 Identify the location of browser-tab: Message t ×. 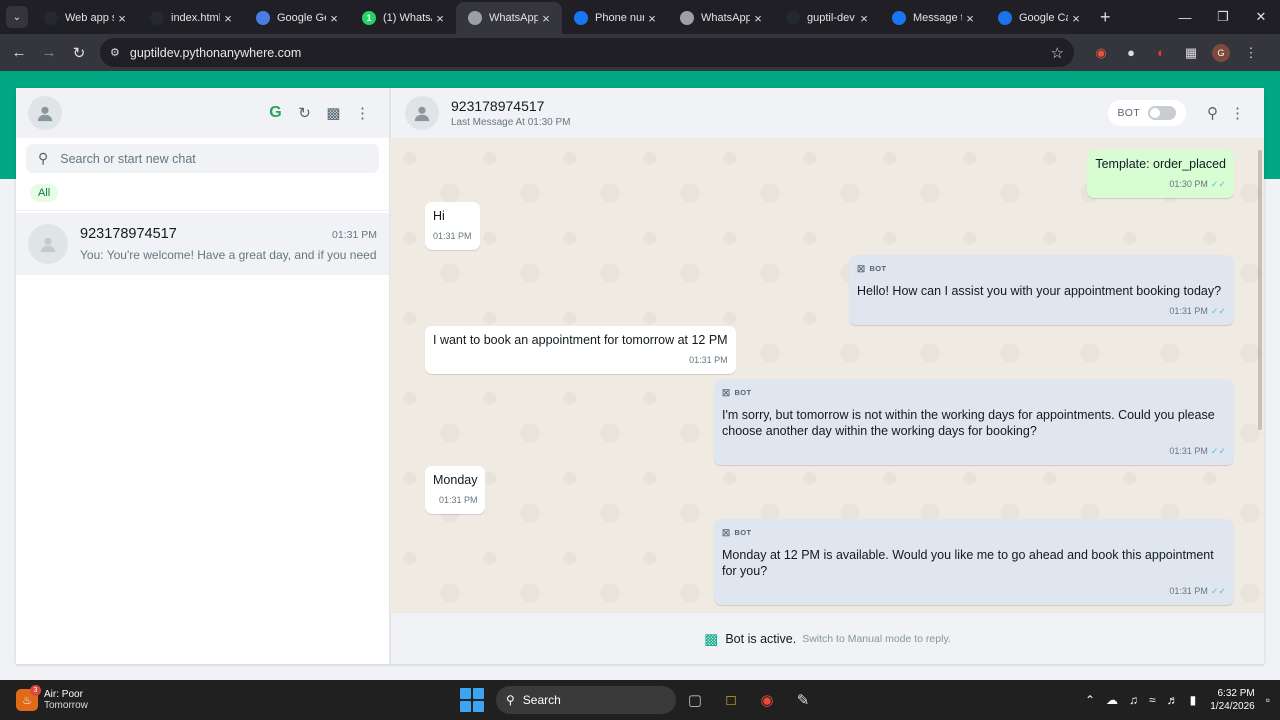
(933, 18).